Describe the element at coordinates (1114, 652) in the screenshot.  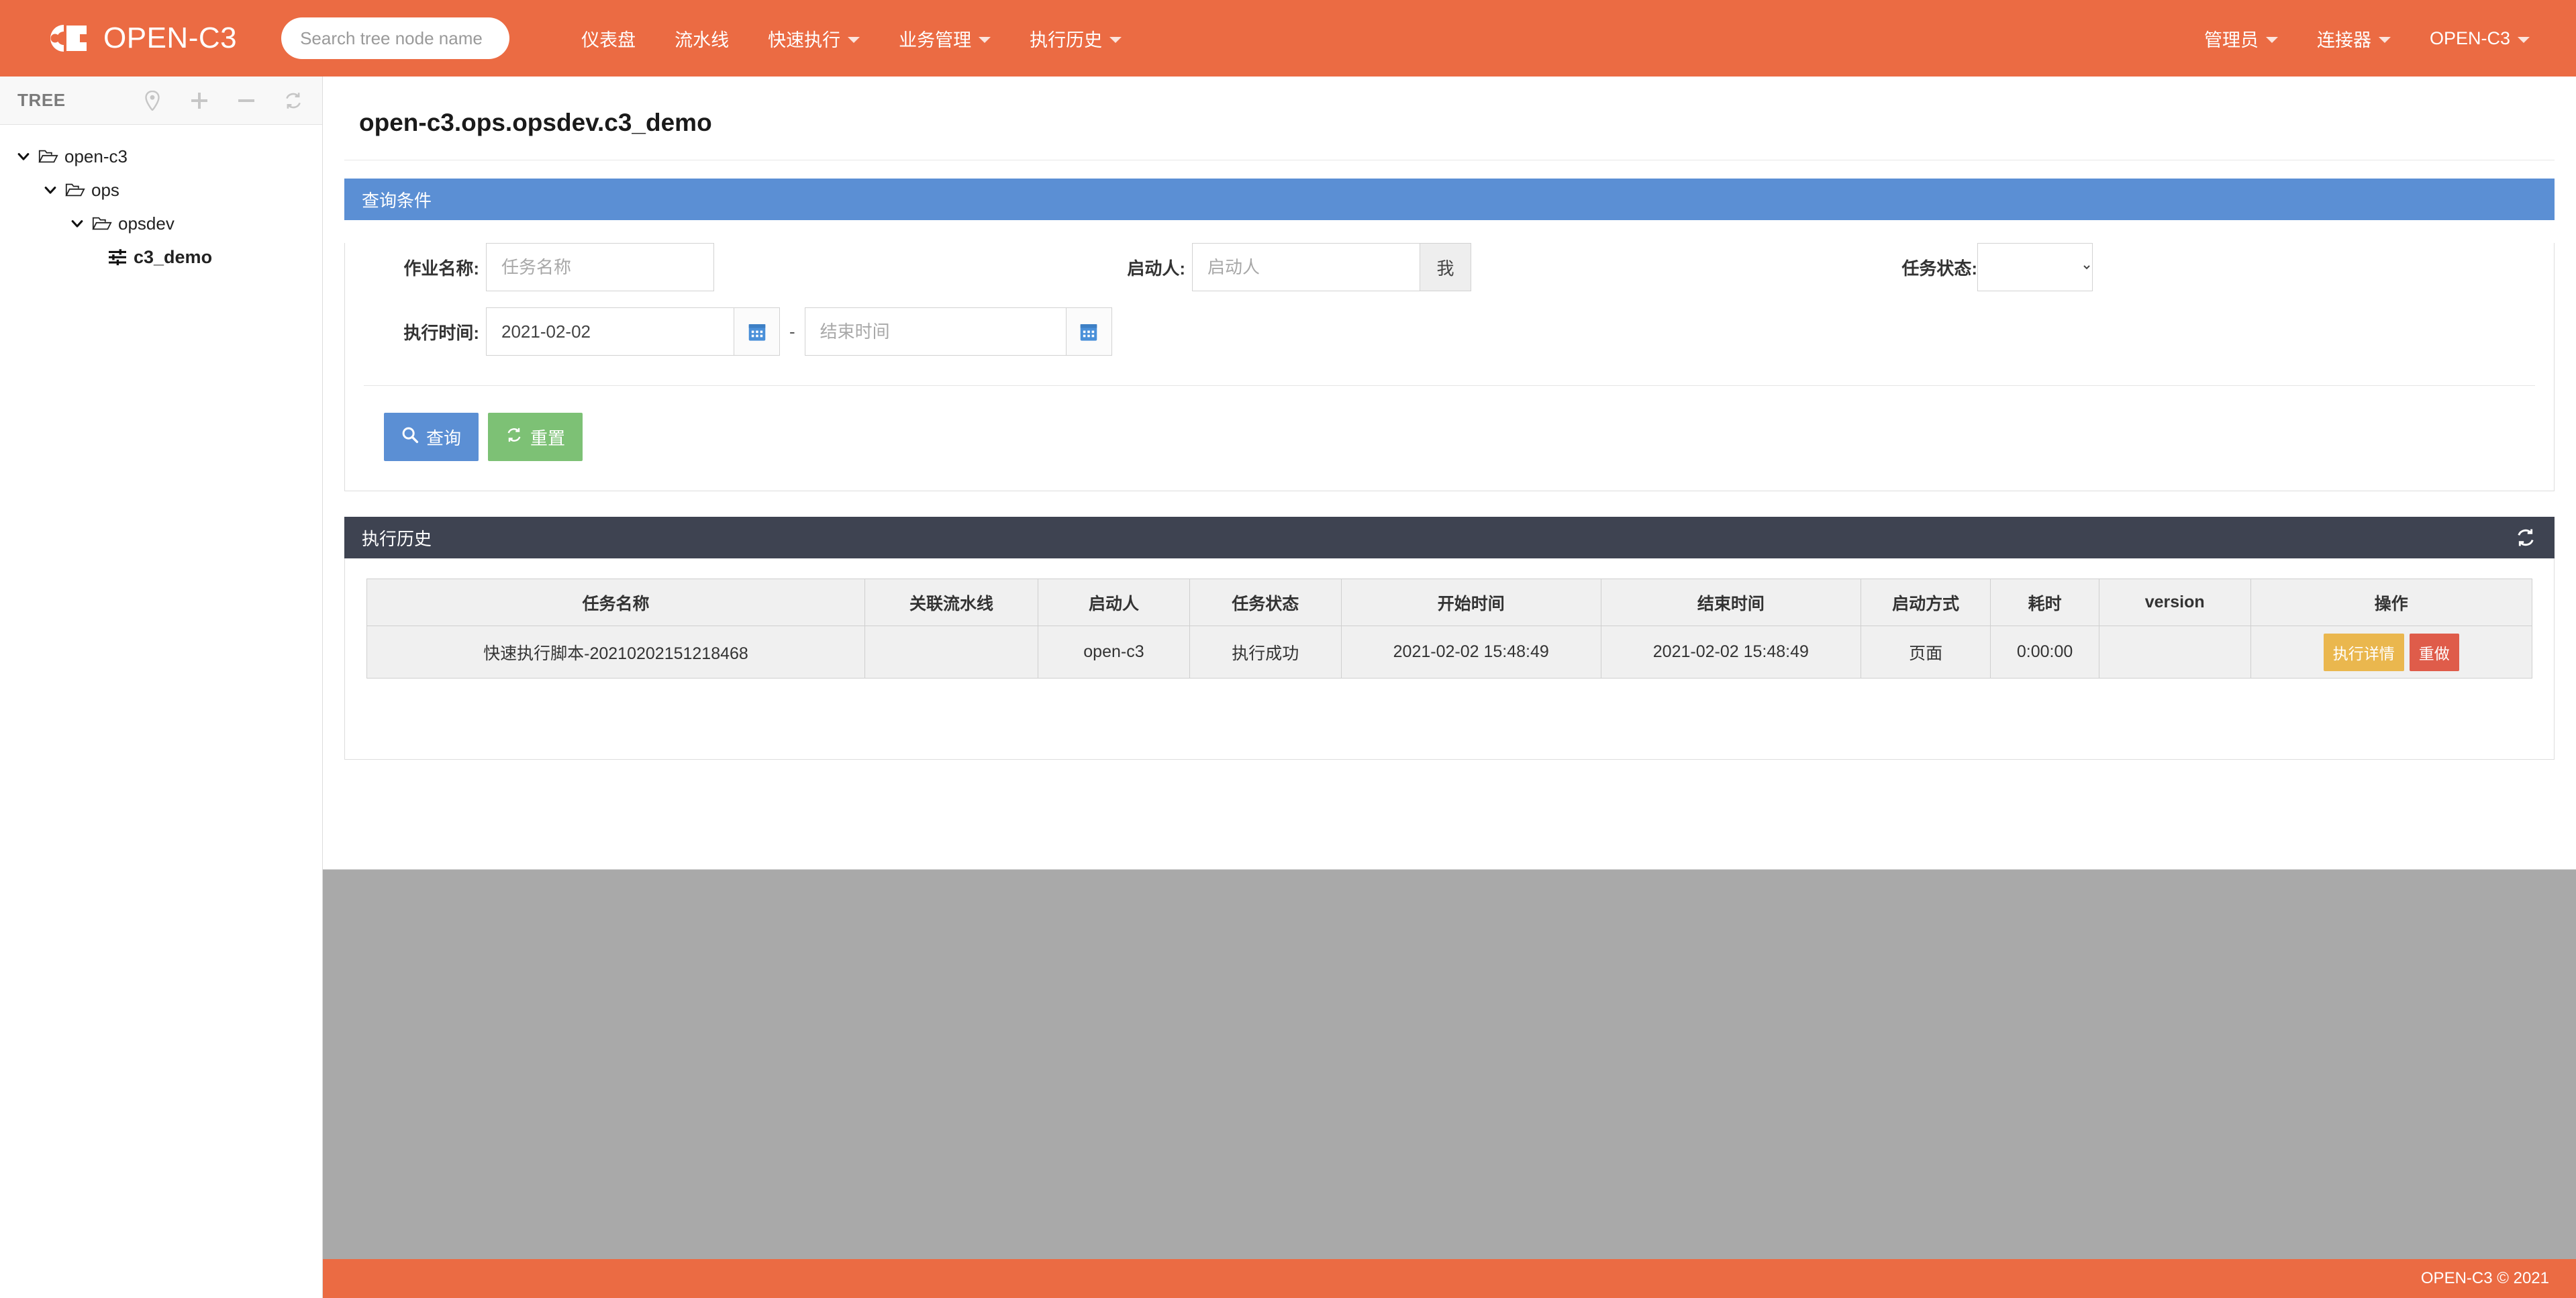
I see `cell-starter: open-c3` at that location.